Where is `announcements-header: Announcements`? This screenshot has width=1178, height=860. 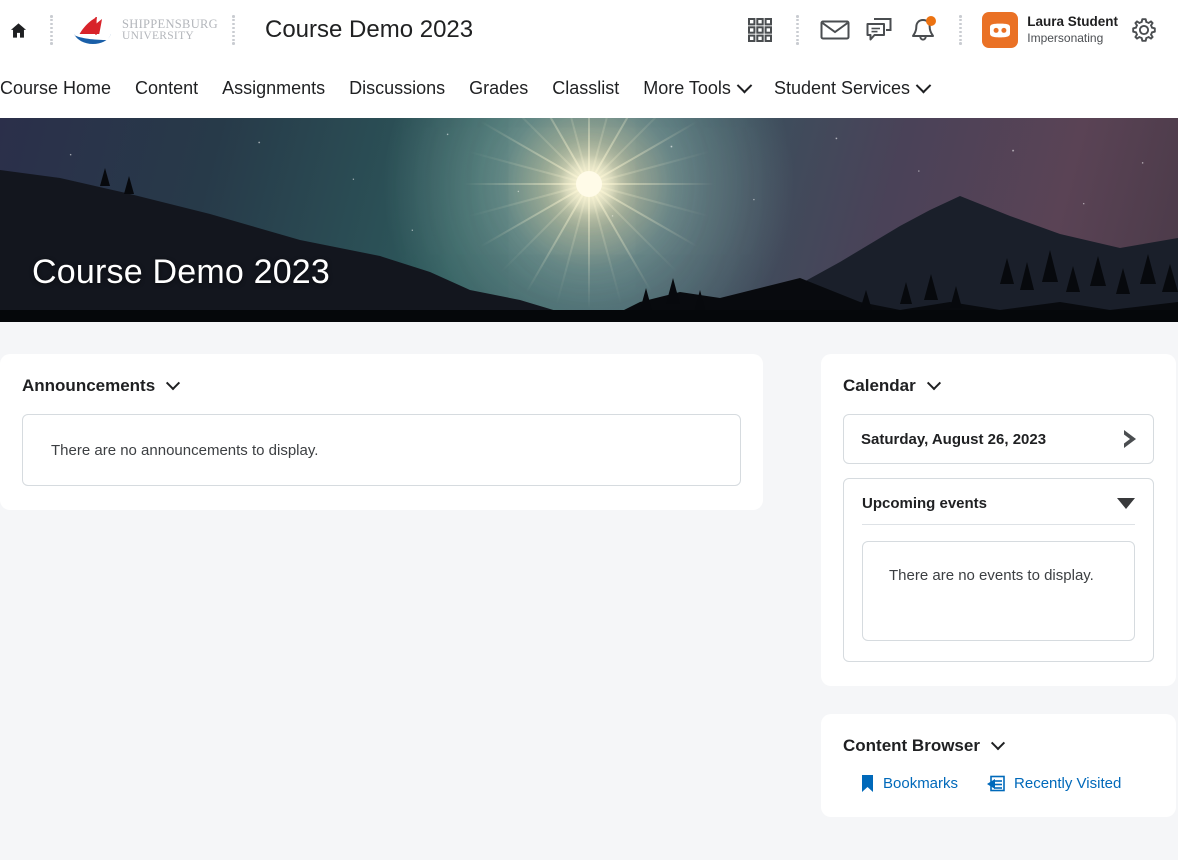 announcements-header: Announcements is located at coordinates (381, 386).